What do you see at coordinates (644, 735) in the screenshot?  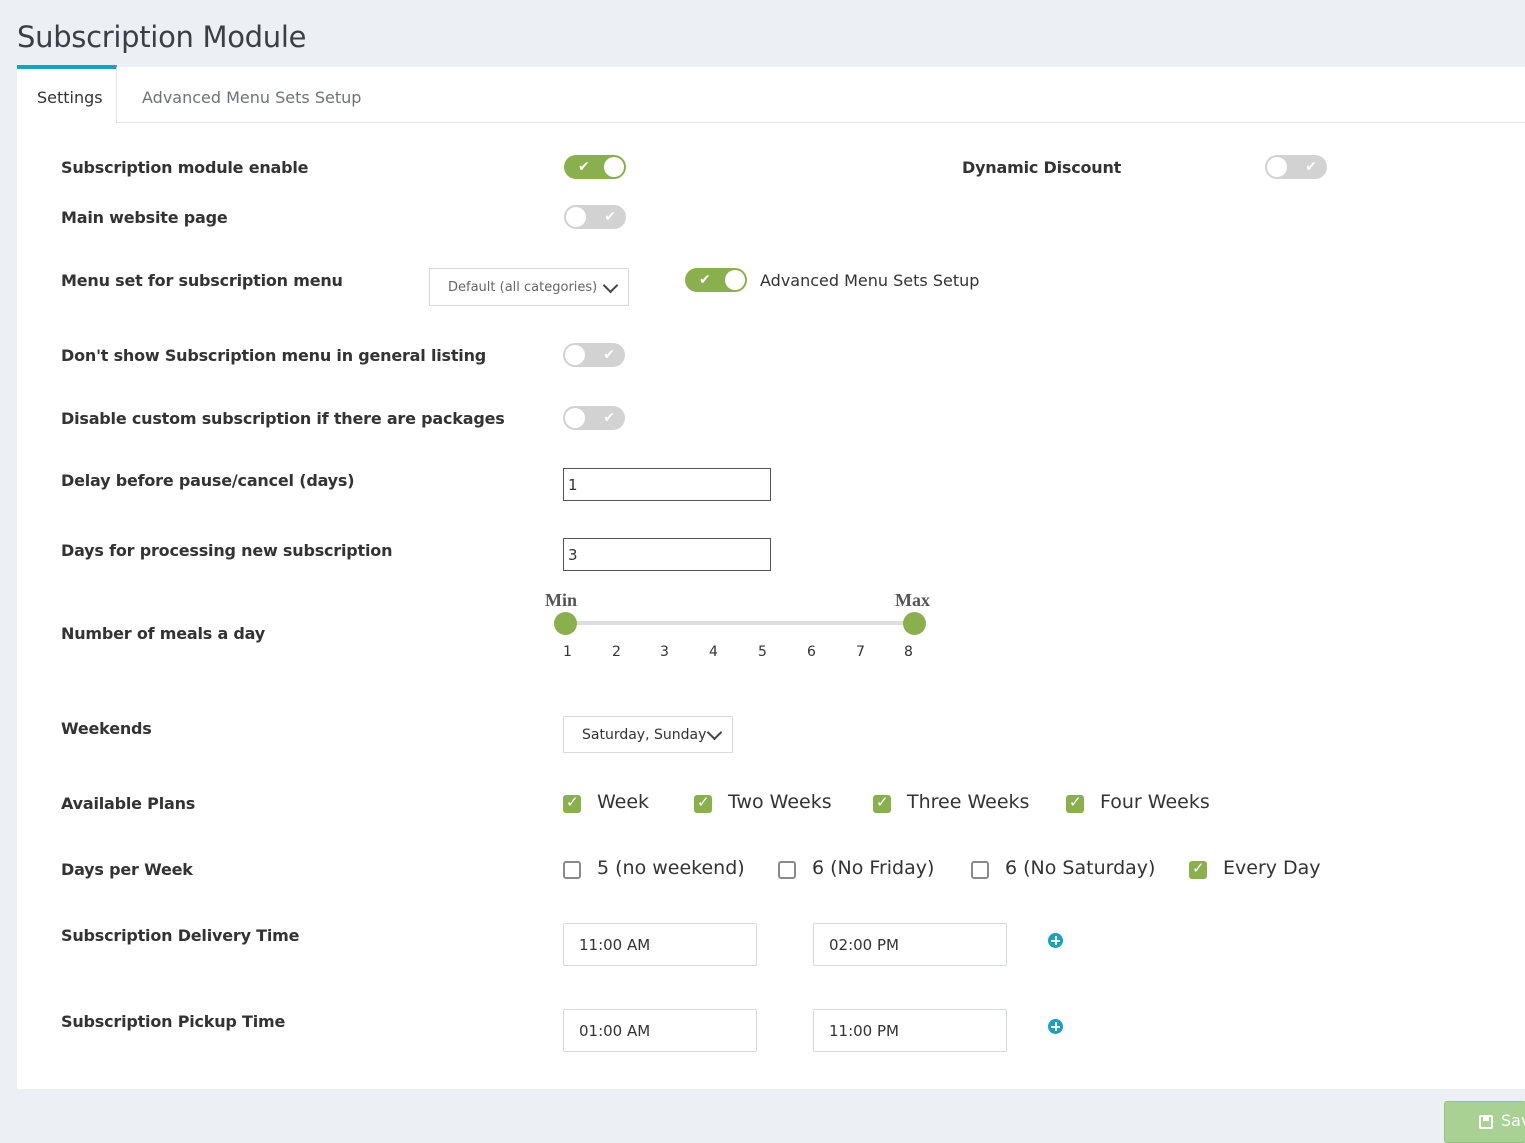 I see `weekends-value: Saturday, Sunday` at bounding box center [644, 735].